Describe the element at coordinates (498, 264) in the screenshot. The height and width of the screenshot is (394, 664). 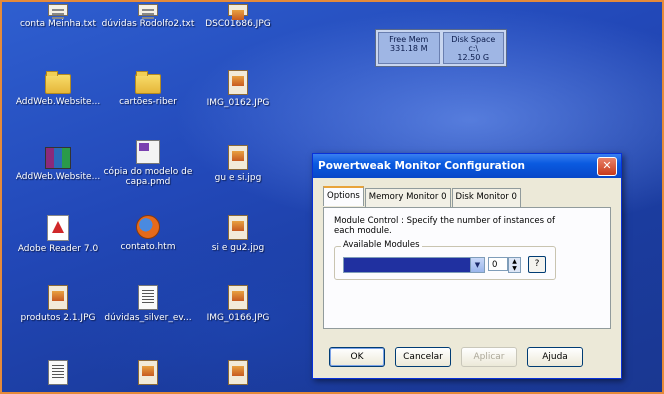
I see `module-count-input: 0` at that location.